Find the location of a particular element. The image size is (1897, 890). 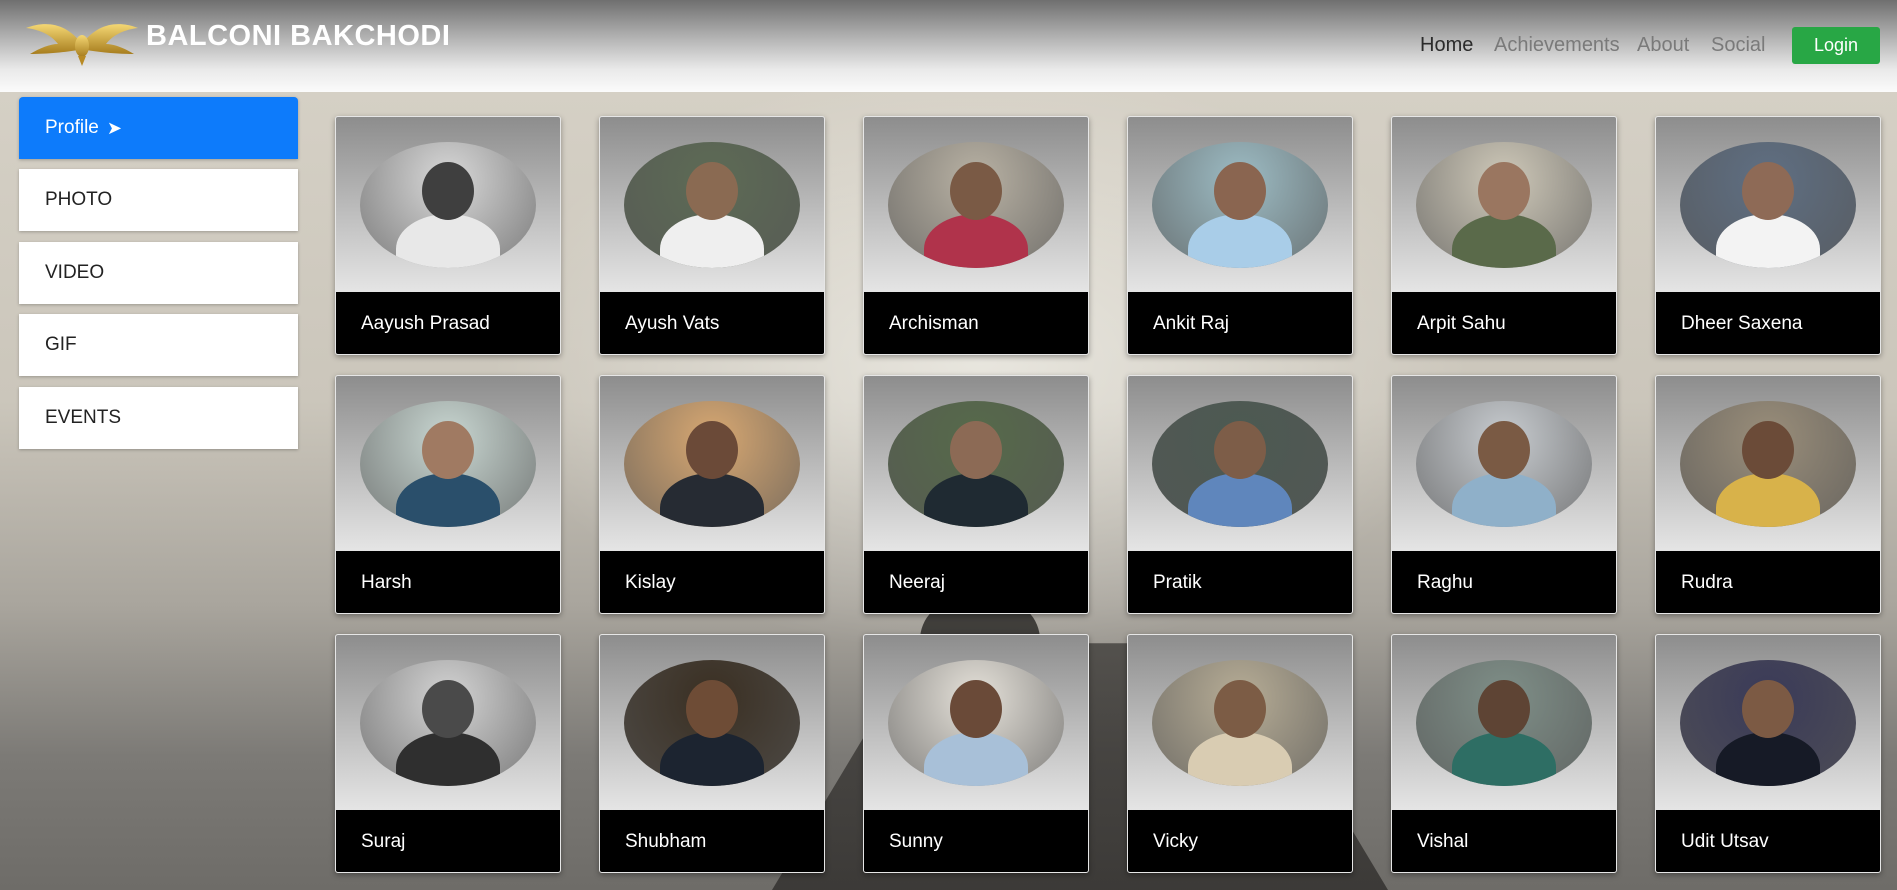

profile-card: Kislay is located at coordinates (712, 494).